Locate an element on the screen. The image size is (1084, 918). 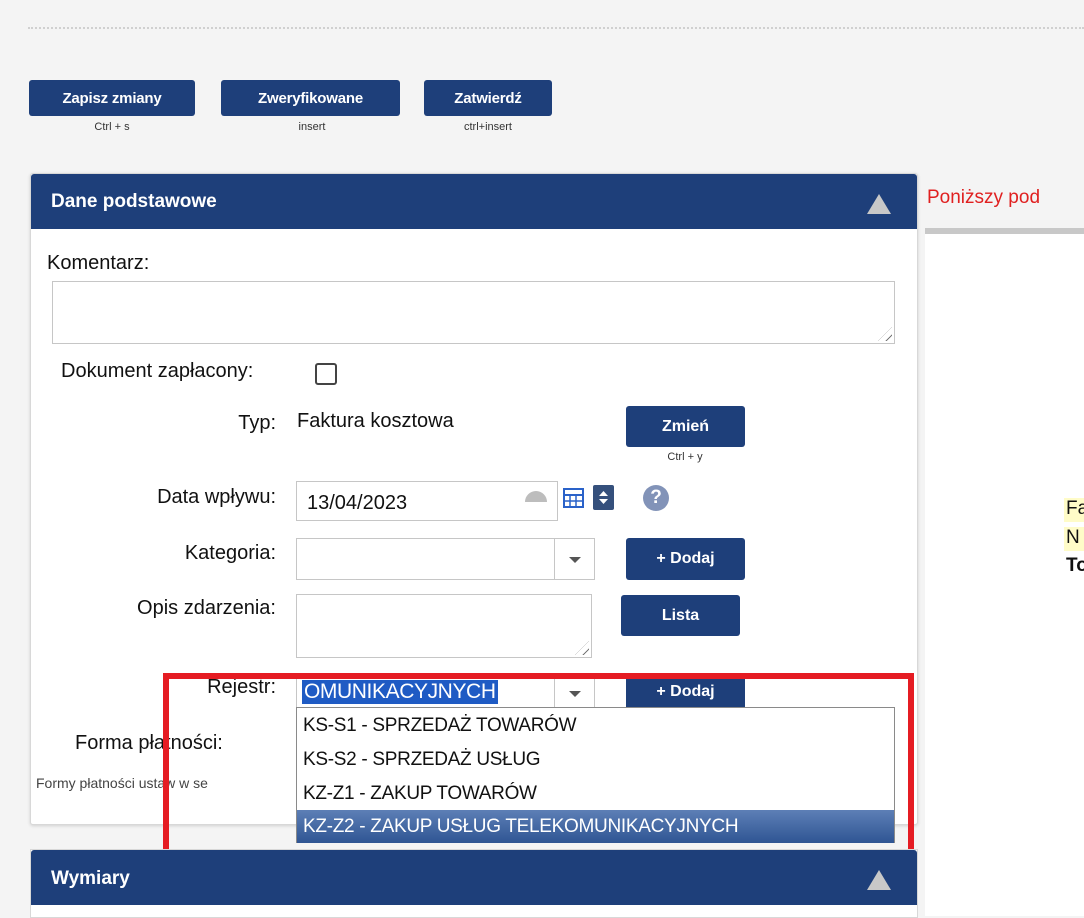
chevron-down-icon is located at coordinates (574, 559).